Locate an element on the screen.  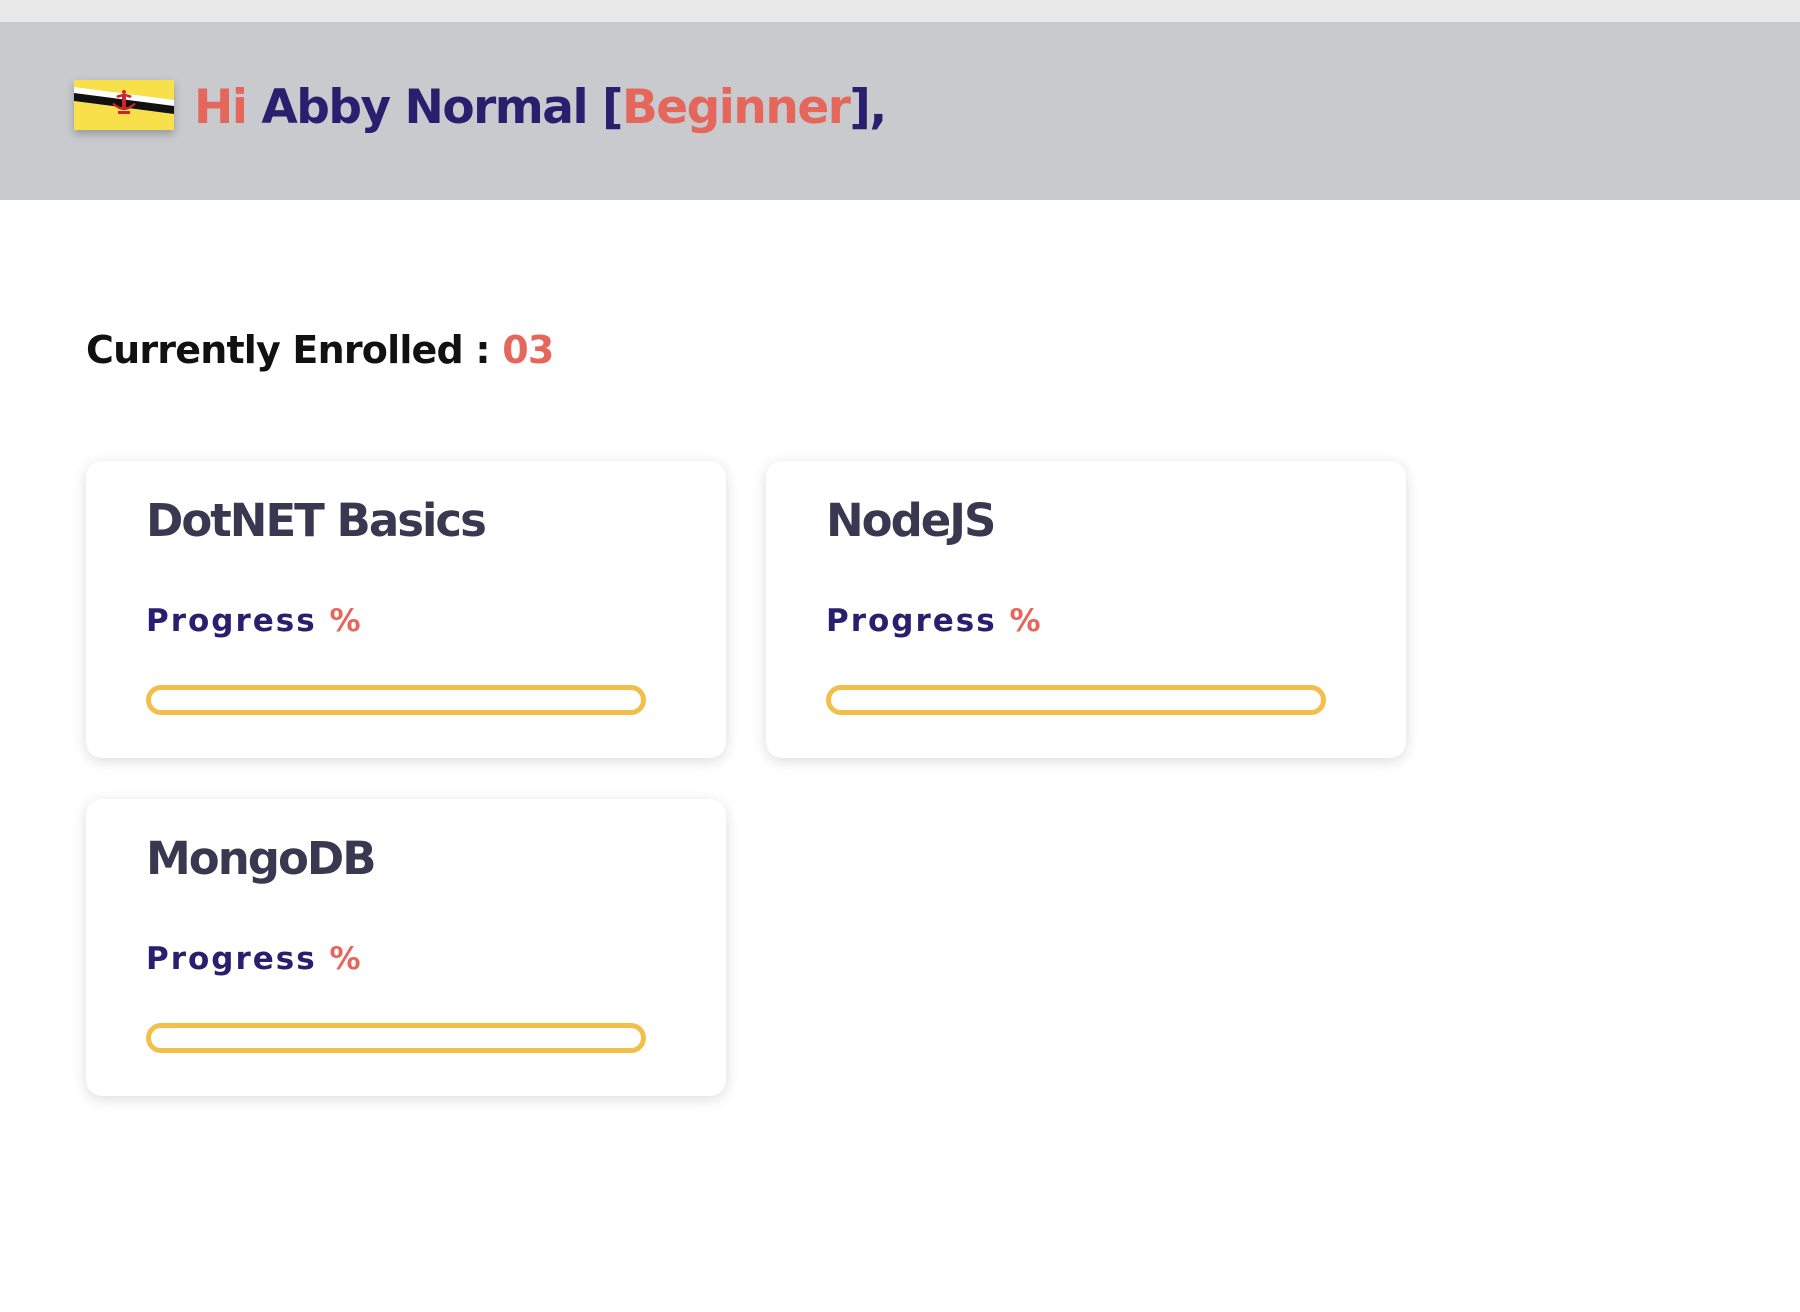
enrolled-count-heading: Currently Enrolled : 03 is located at coordinates (320, 350).